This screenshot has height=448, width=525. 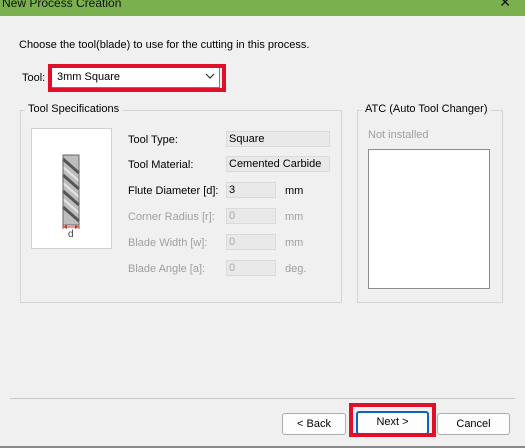 I want to click on flute-diameter-unit: mm, so click(x=294, y=191).